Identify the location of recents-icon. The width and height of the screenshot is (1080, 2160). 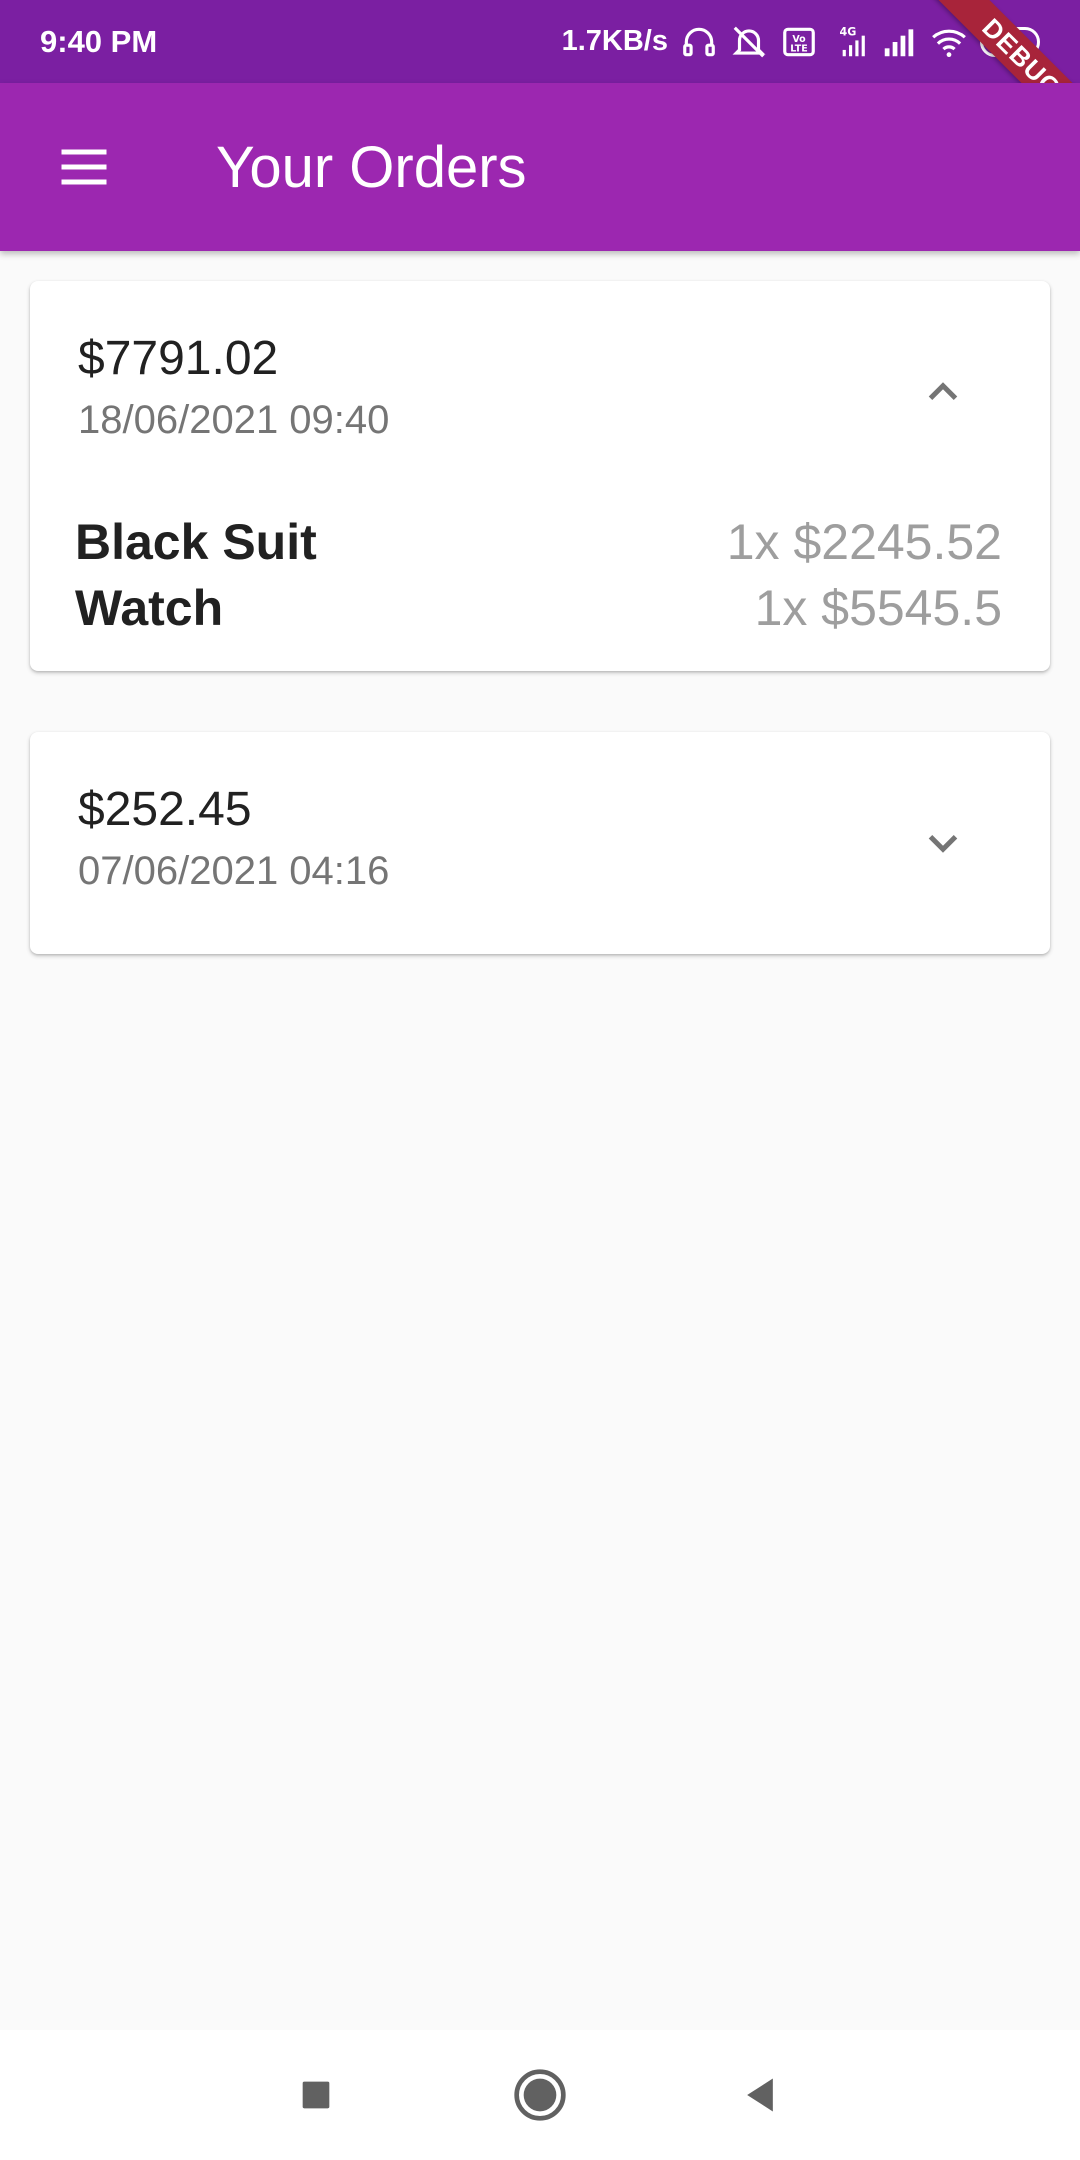
(316, 2095).